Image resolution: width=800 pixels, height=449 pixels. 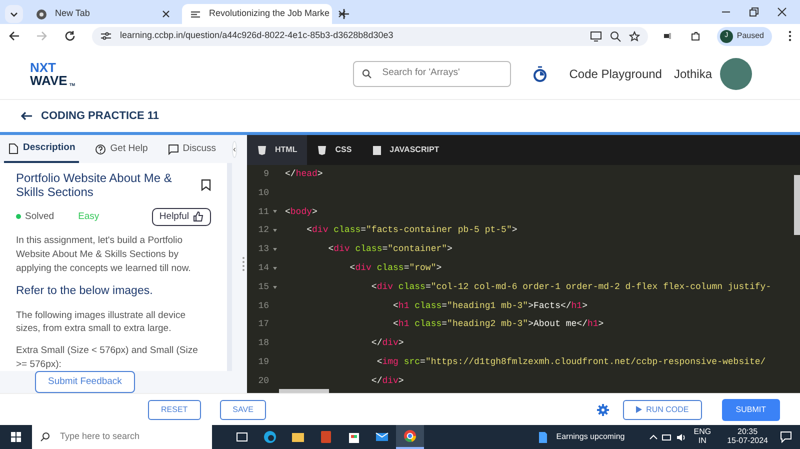 I want to click on settings-icon, so click(x=603, y=410).